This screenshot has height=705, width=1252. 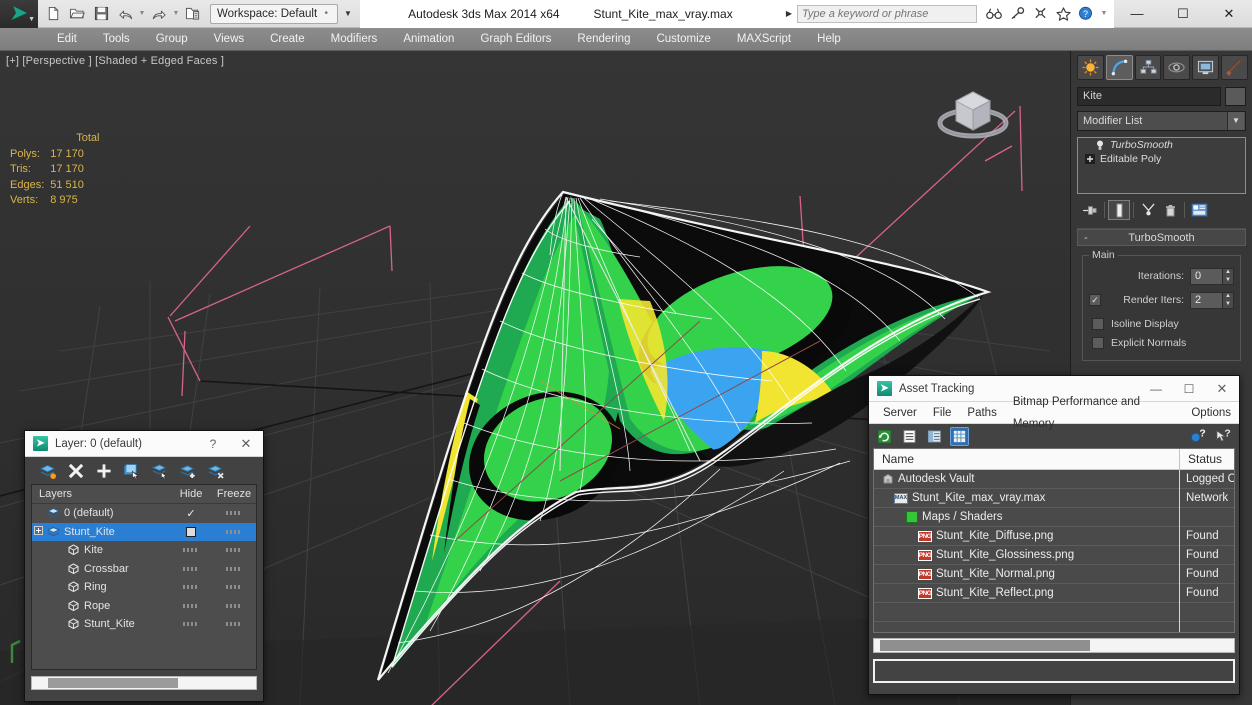 I want to click on help-button: ?, so click(x=213, y=444).